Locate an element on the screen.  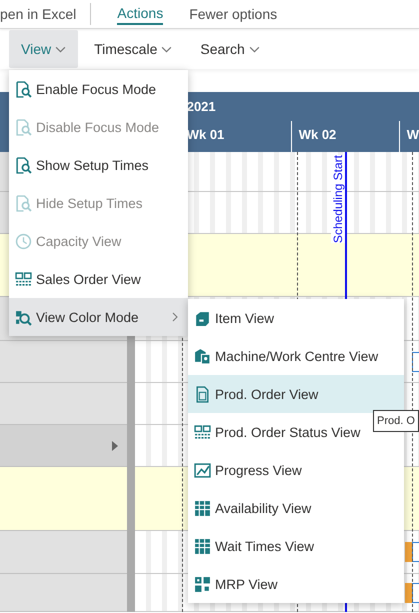
tooltip: Prod. O is located at coordinates (396, 421).